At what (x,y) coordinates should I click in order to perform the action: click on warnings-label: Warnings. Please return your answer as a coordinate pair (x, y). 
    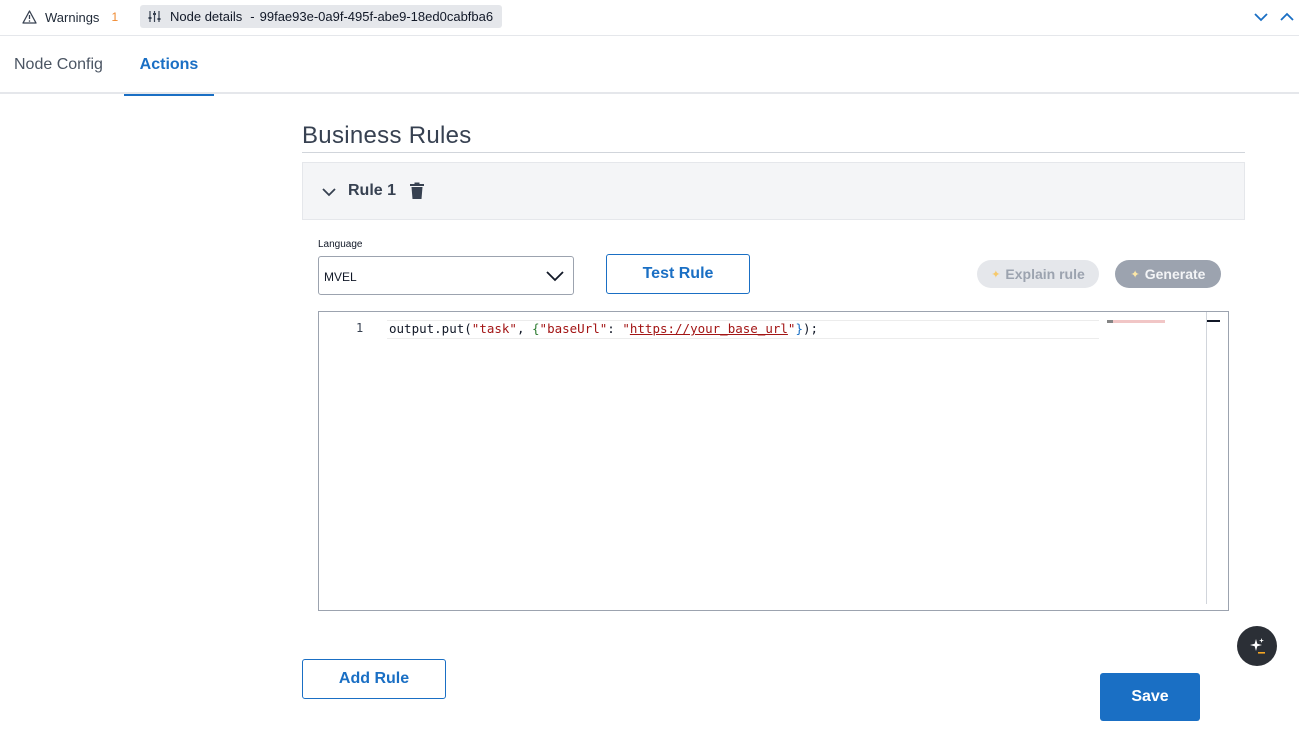
    Looking at the image, I should click on (72, 17).